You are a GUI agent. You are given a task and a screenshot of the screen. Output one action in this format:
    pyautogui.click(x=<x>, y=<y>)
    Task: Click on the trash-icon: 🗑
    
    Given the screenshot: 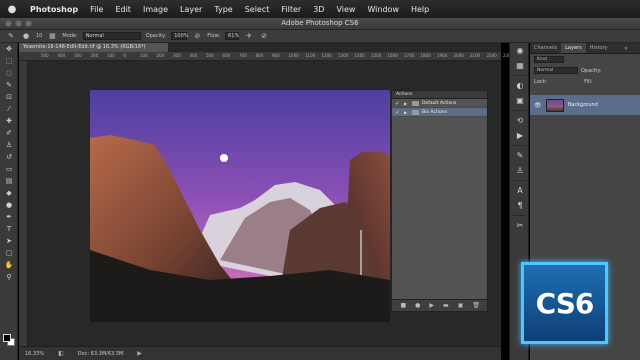 What is the action you would take?
    pyautogui.click(x=476, y=305)
    